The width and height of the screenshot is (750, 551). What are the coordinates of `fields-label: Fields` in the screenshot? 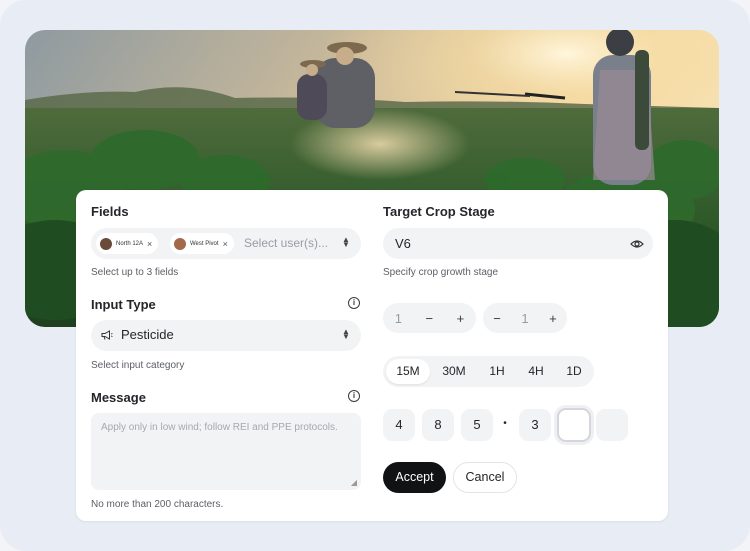 It's located at (110, 211).